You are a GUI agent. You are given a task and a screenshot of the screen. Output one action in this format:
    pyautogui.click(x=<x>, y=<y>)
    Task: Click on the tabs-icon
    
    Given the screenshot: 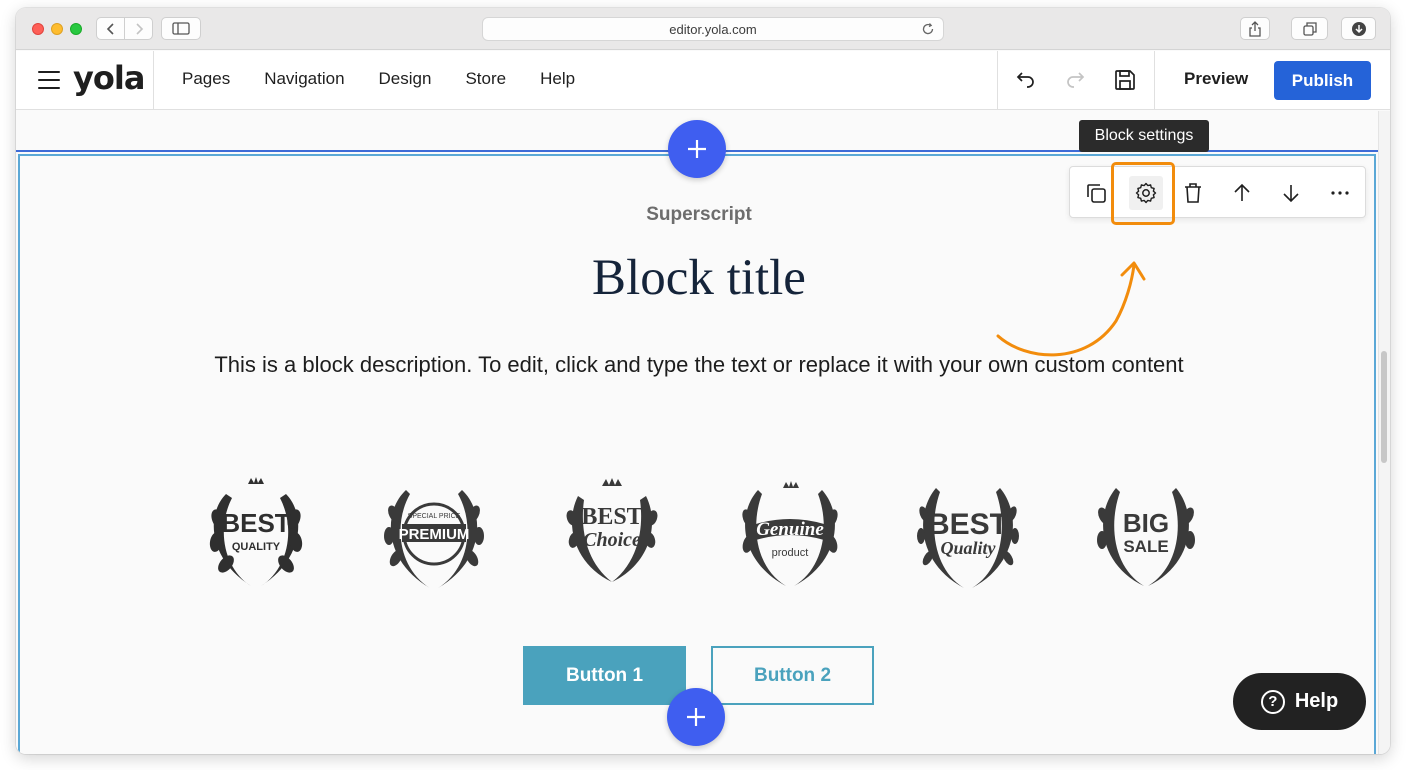 What is the action you would take?
    pyautogui.click(x=1309, y=28)
    